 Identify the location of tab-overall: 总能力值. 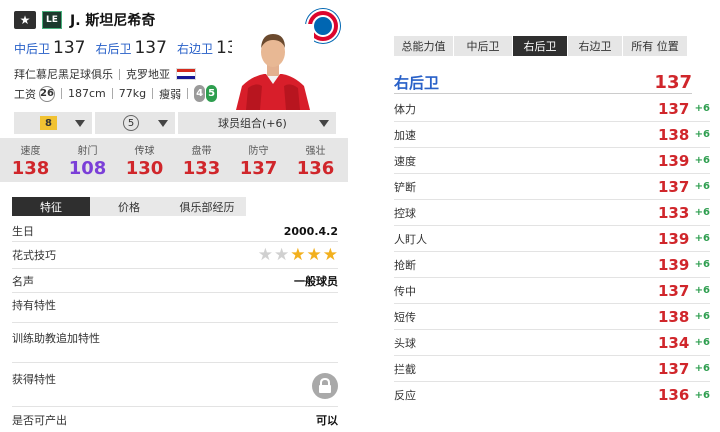
(423, 46).